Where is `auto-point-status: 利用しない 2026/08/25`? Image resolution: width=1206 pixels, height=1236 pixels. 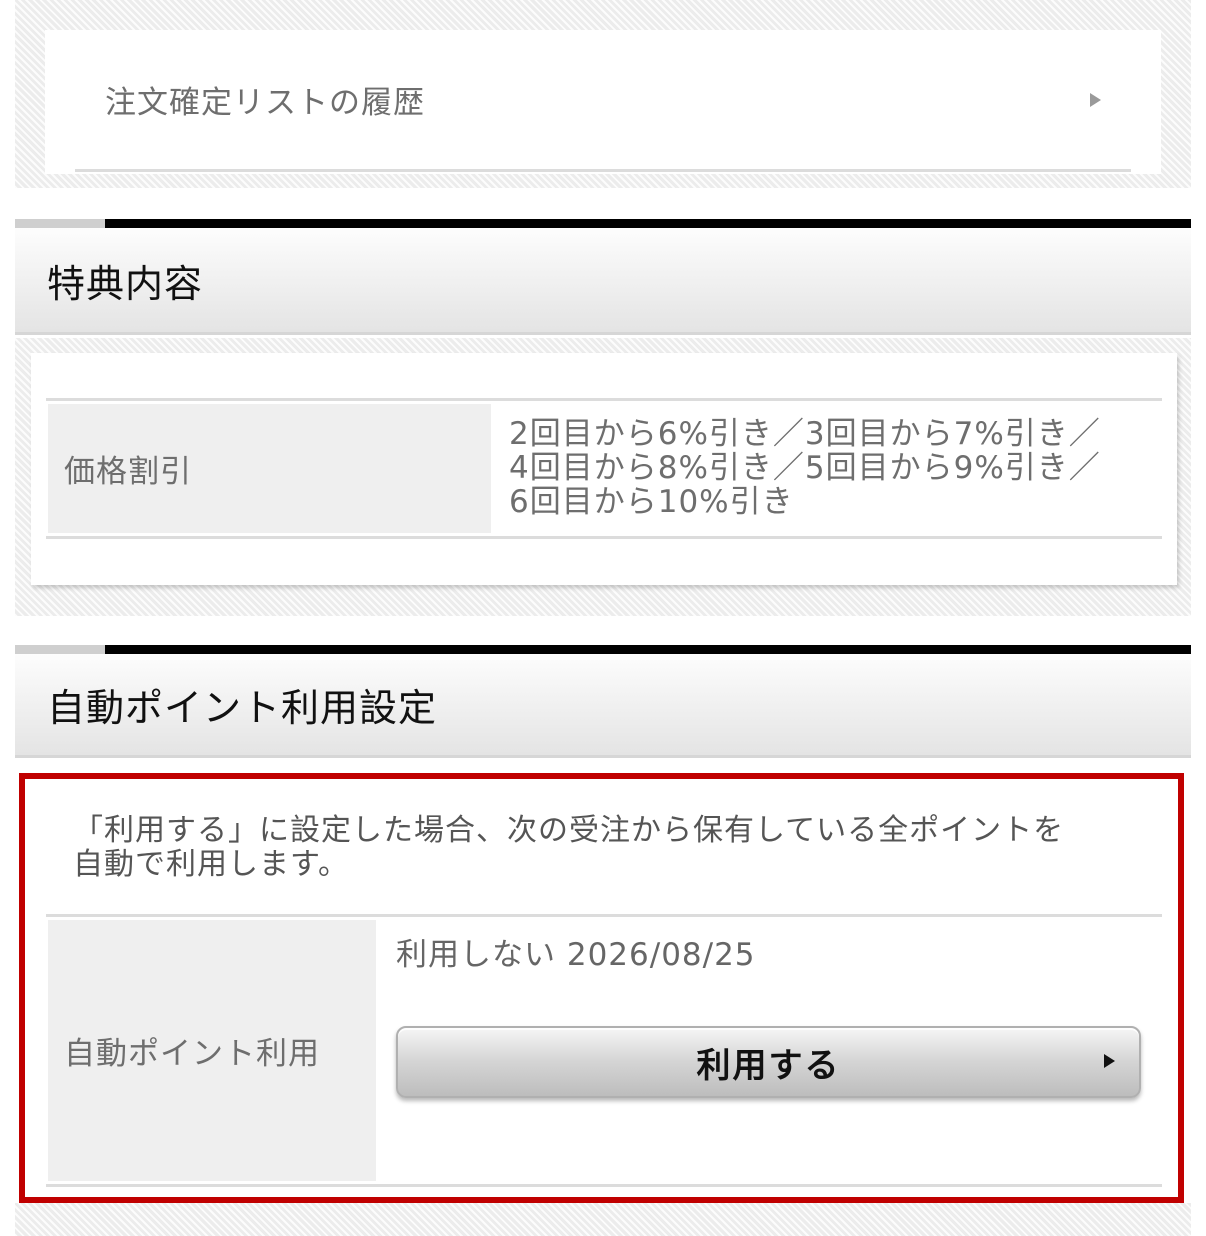 auto-point-status: 利用しない 2026/08/25 is located at coordinates (576, 955).